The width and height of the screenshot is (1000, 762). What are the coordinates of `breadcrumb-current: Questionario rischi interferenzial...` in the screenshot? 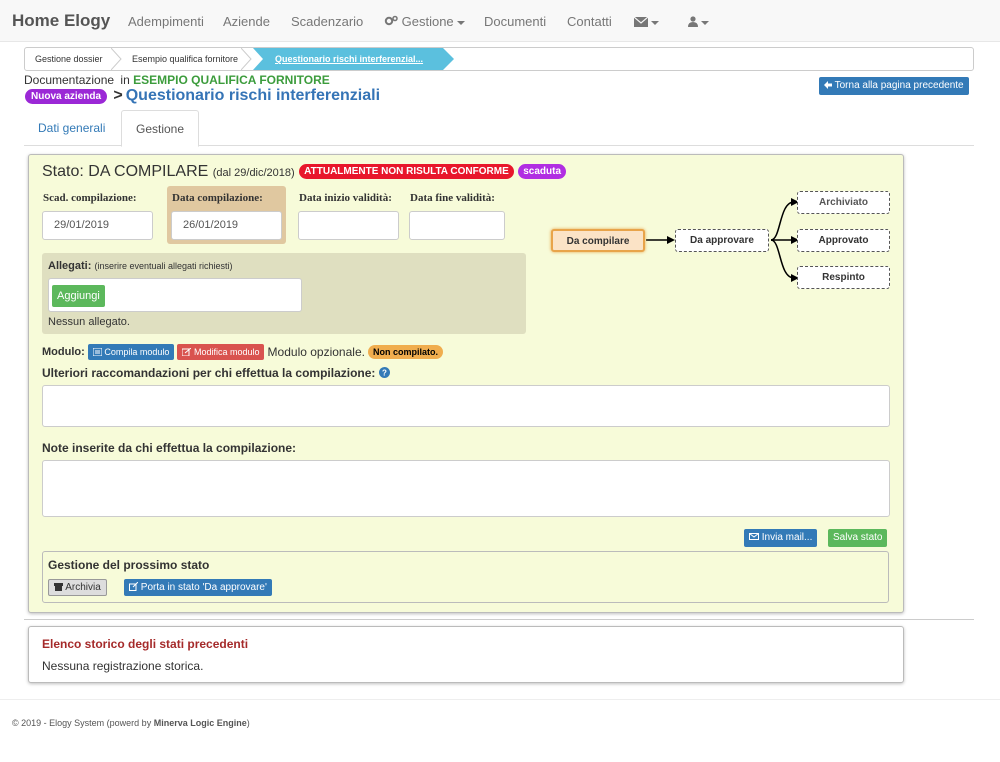 It's located at (348, 59).